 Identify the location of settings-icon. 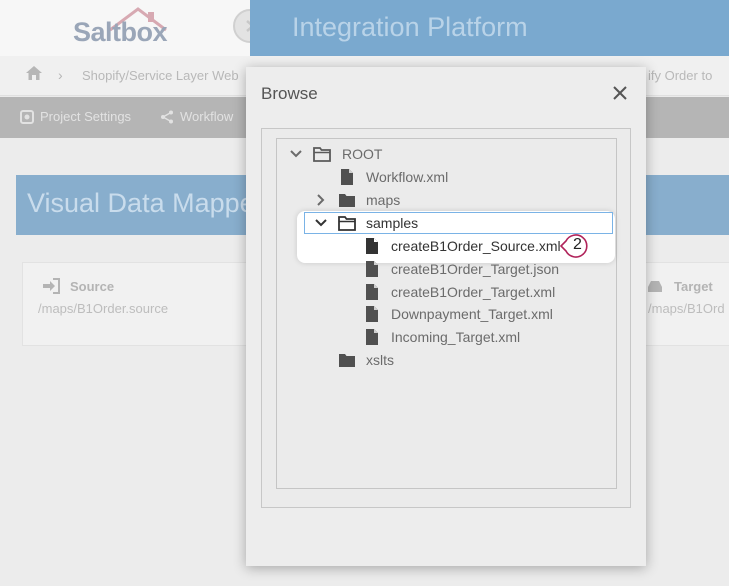
(27, 116).